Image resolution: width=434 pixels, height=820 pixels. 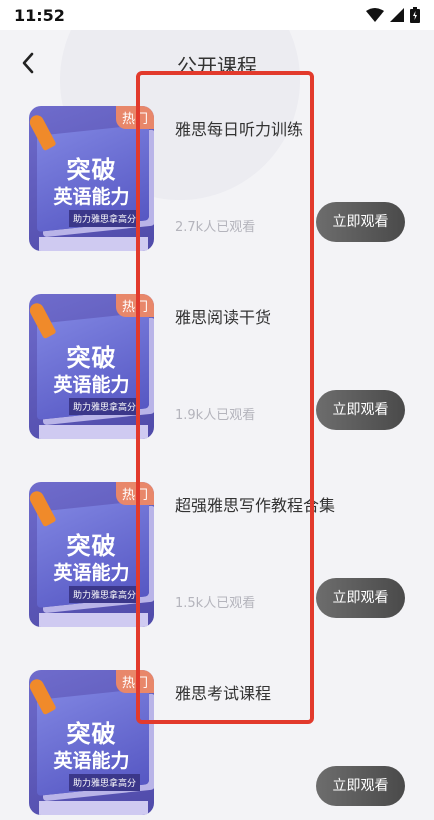 I want to click on status-bar: 11:52, so click(x=217, y=15).